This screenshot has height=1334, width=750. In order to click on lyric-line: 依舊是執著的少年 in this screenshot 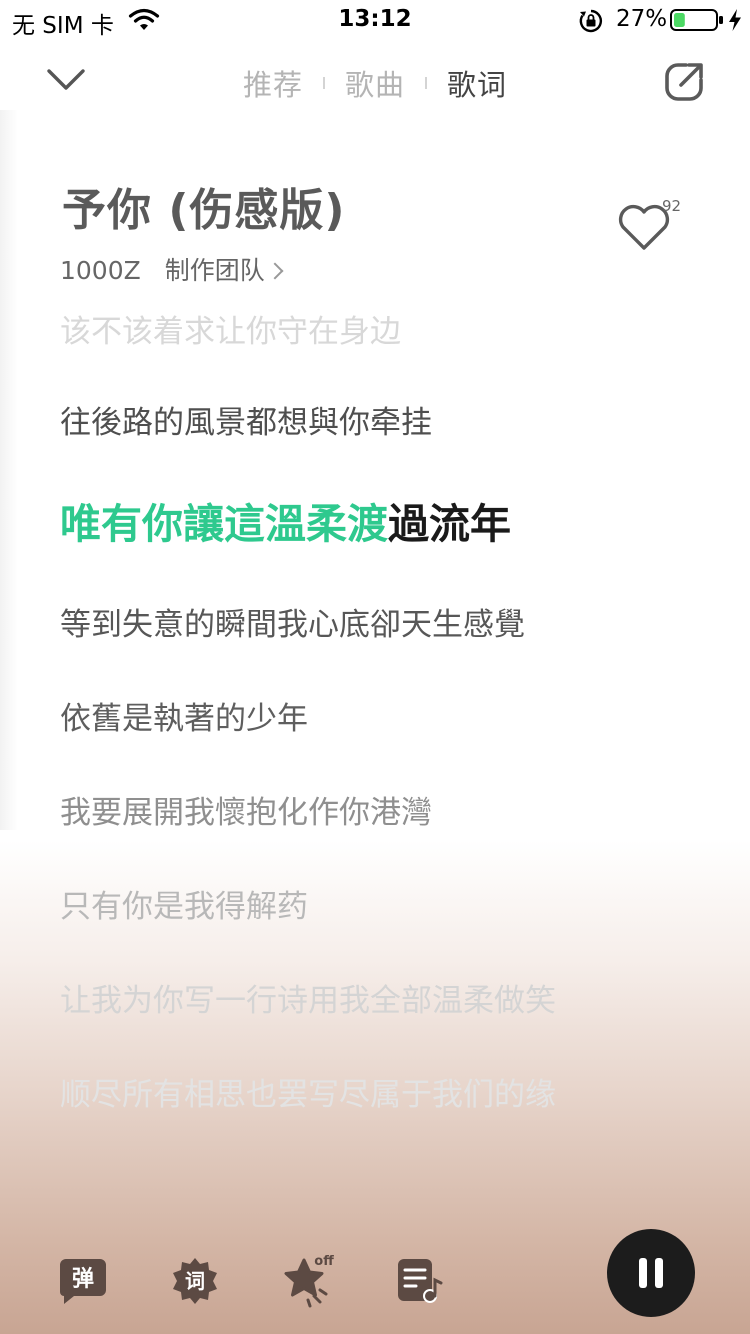, I will do `click(184, 719)`.